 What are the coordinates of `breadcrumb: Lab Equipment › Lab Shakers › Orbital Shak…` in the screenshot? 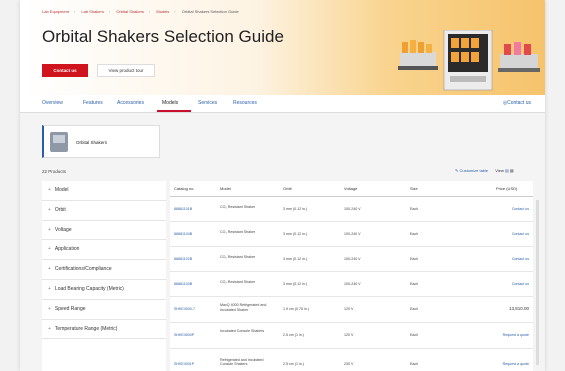 It's located at (143, 11).